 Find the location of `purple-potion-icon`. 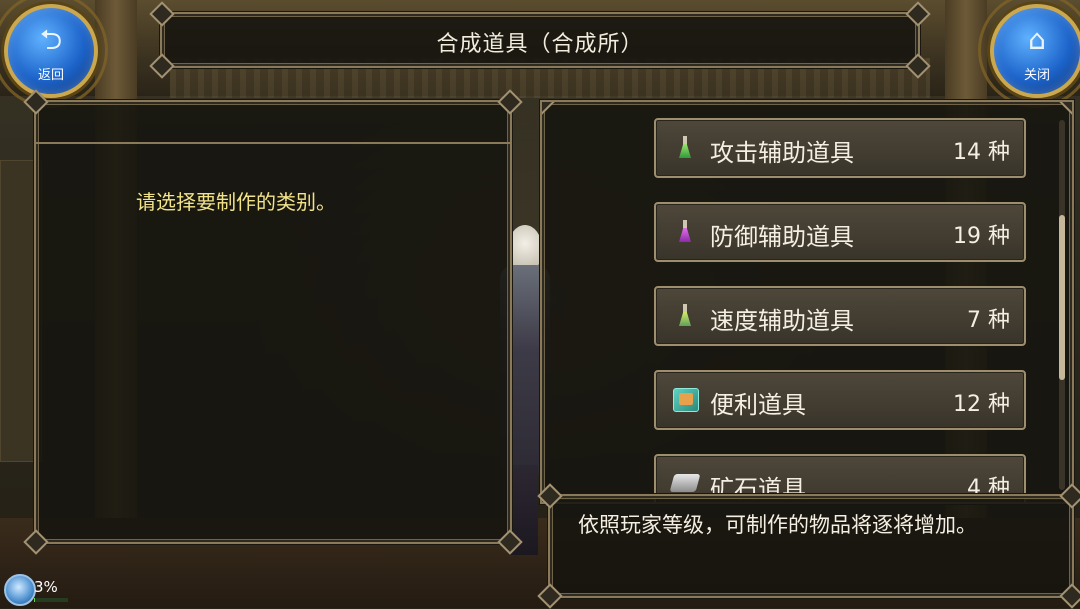

purple-potion-icon is located at coordinates (685, 231).